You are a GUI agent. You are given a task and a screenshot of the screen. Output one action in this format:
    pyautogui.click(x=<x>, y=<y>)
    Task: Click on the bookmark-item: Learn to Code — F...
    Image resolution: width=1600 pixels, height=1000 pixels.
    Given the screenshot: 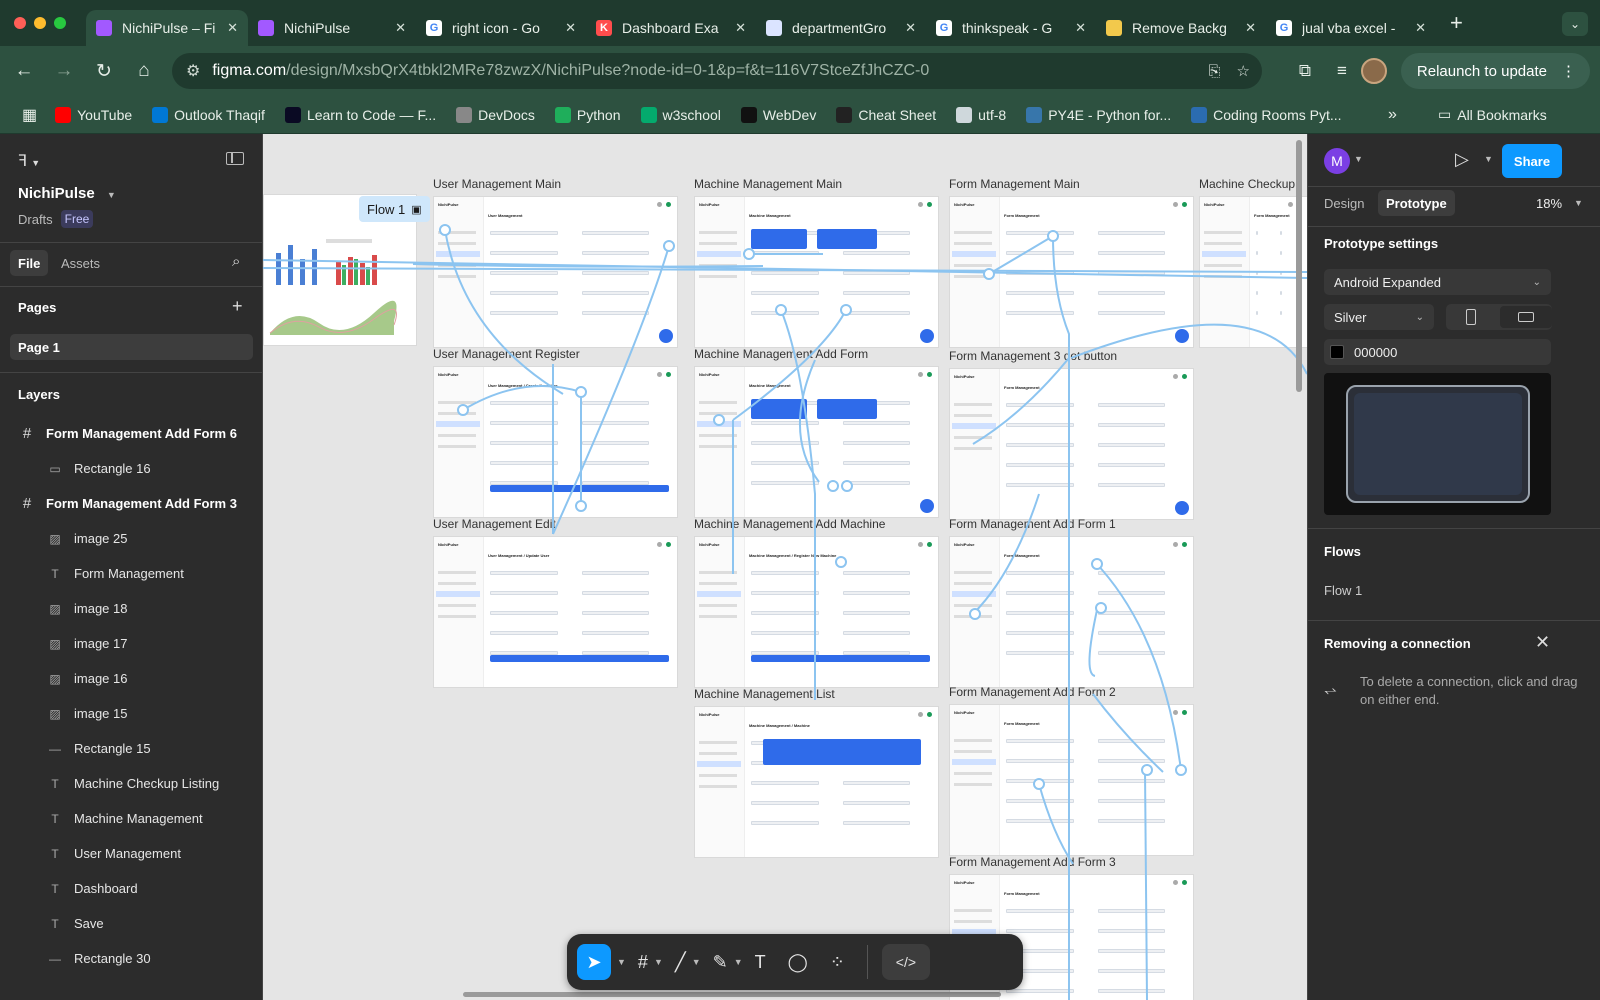 What is the action you would take?
    pyautogui.click(x=360, y=114)
    